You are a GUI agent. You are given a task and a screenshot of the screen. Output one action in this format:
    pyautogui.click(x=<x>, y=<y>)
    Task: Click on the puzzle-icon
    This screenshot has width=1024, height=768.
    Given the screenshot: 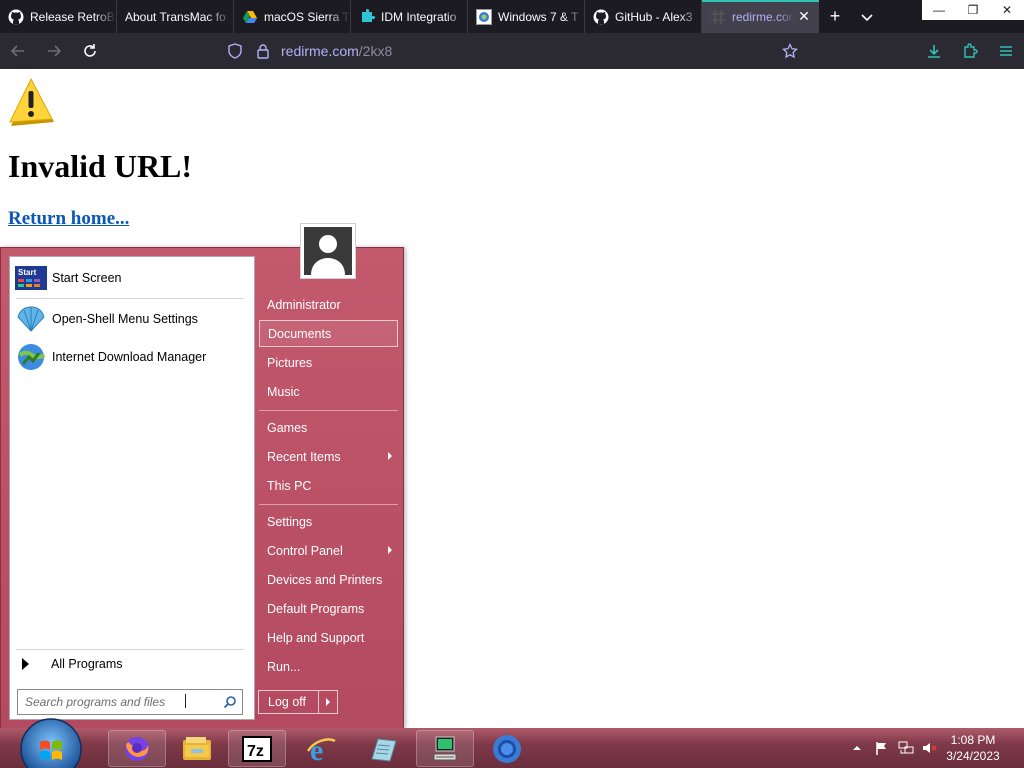 What is the action you would take?
    pyautogui.click(x=367, y=16)
    